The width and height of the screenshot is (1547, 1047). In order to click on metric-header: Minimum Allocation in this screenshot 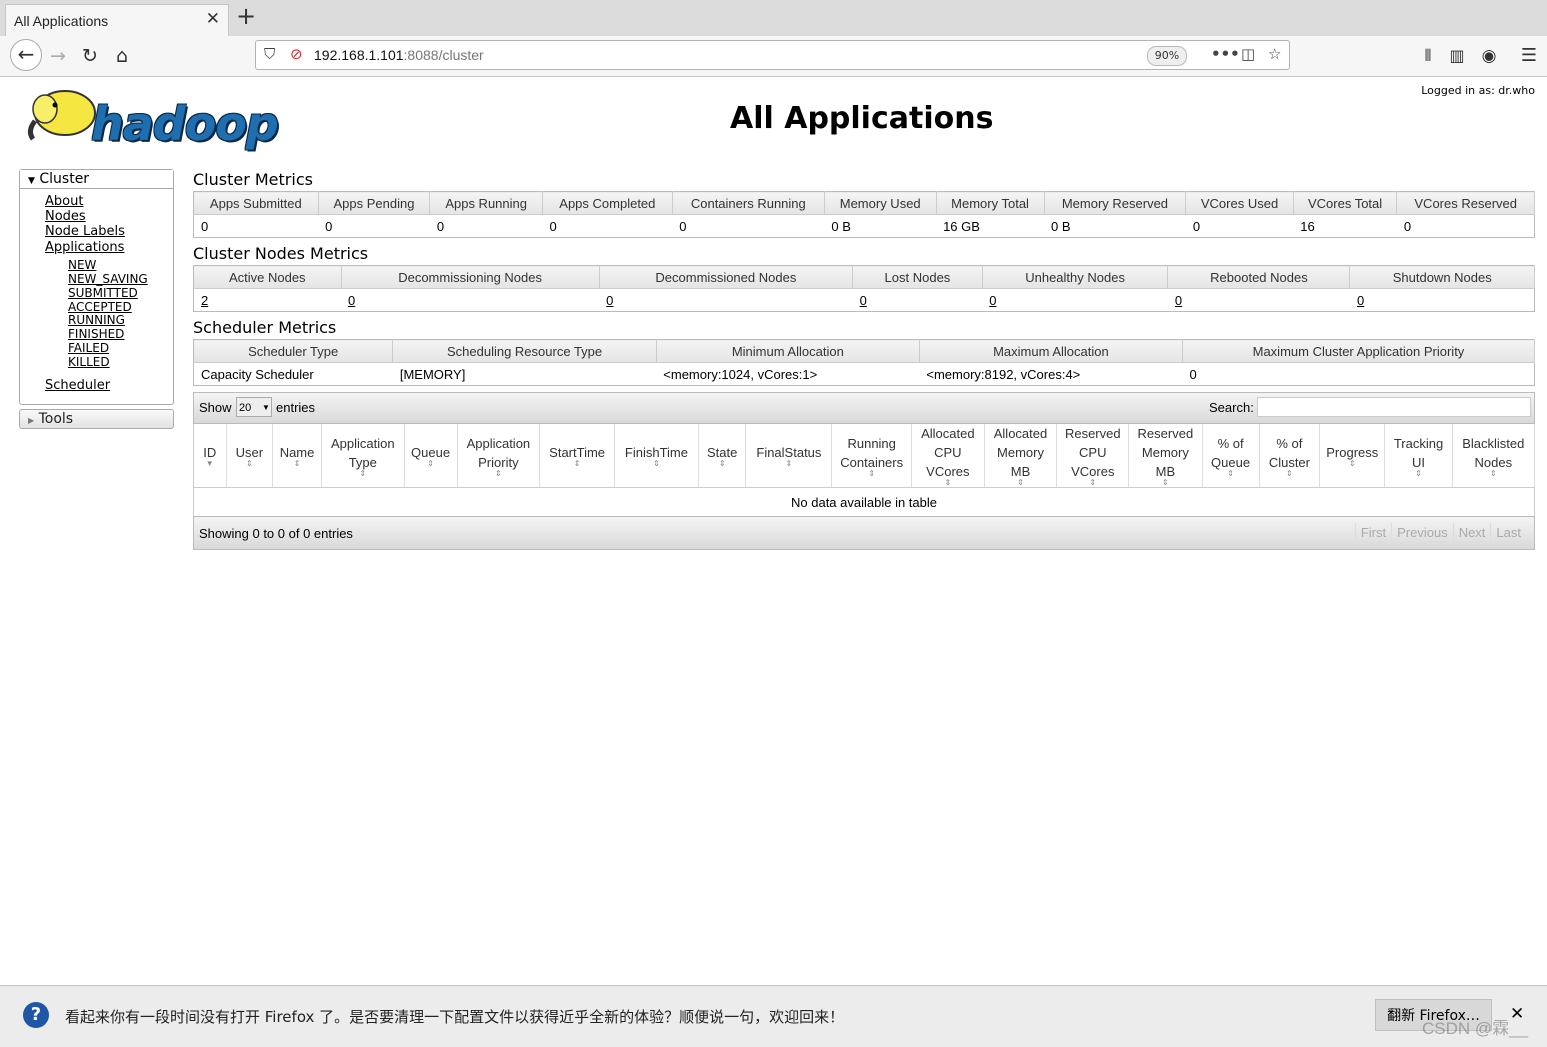, I will do `click(788, 351)`.